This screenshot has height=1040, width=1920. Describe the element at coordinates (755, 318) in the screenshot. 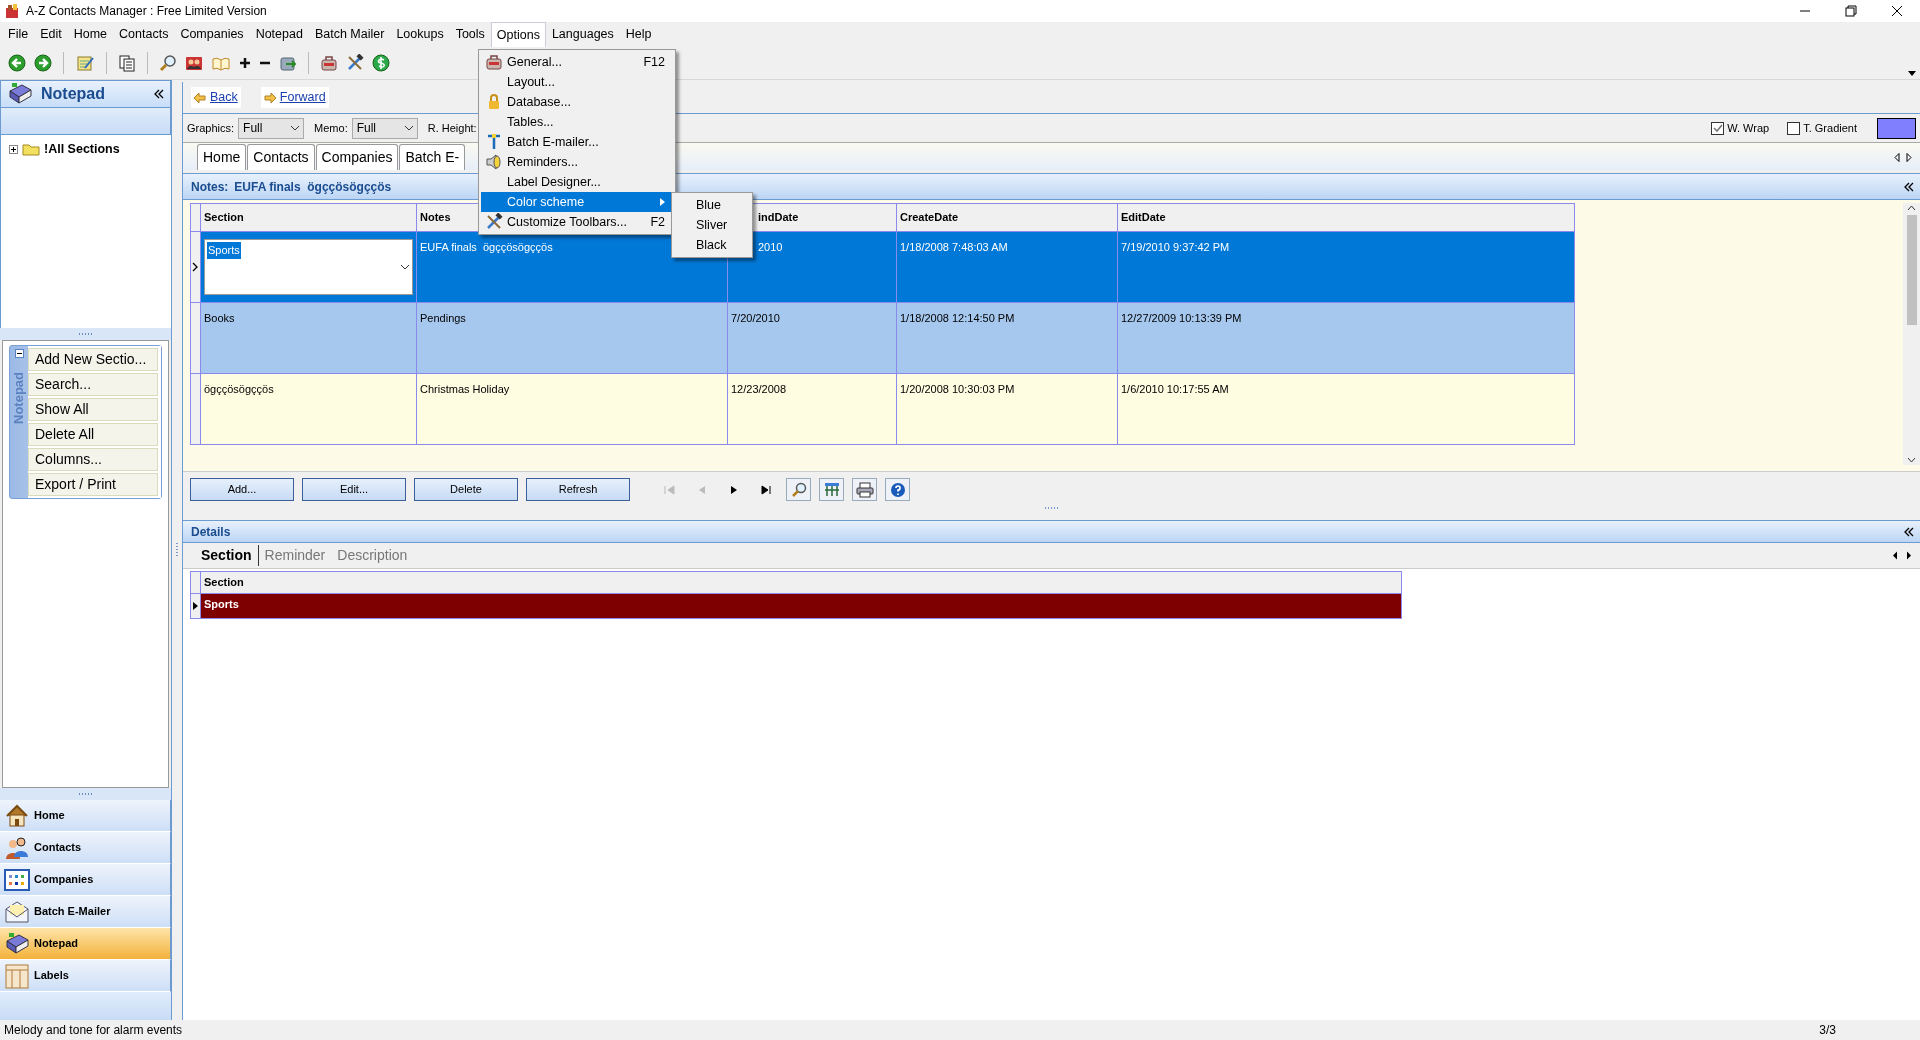

I see `table-cell: 7/20/2010` at that location.